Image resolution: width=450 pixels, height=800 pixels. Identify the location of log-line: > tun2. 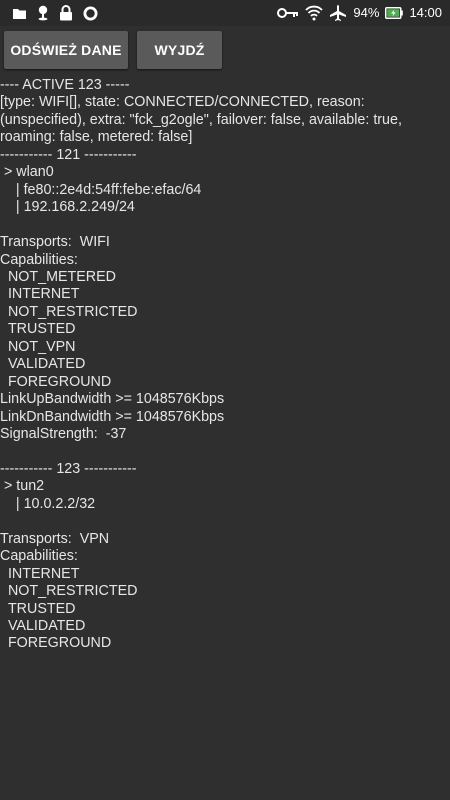
(22, 486).